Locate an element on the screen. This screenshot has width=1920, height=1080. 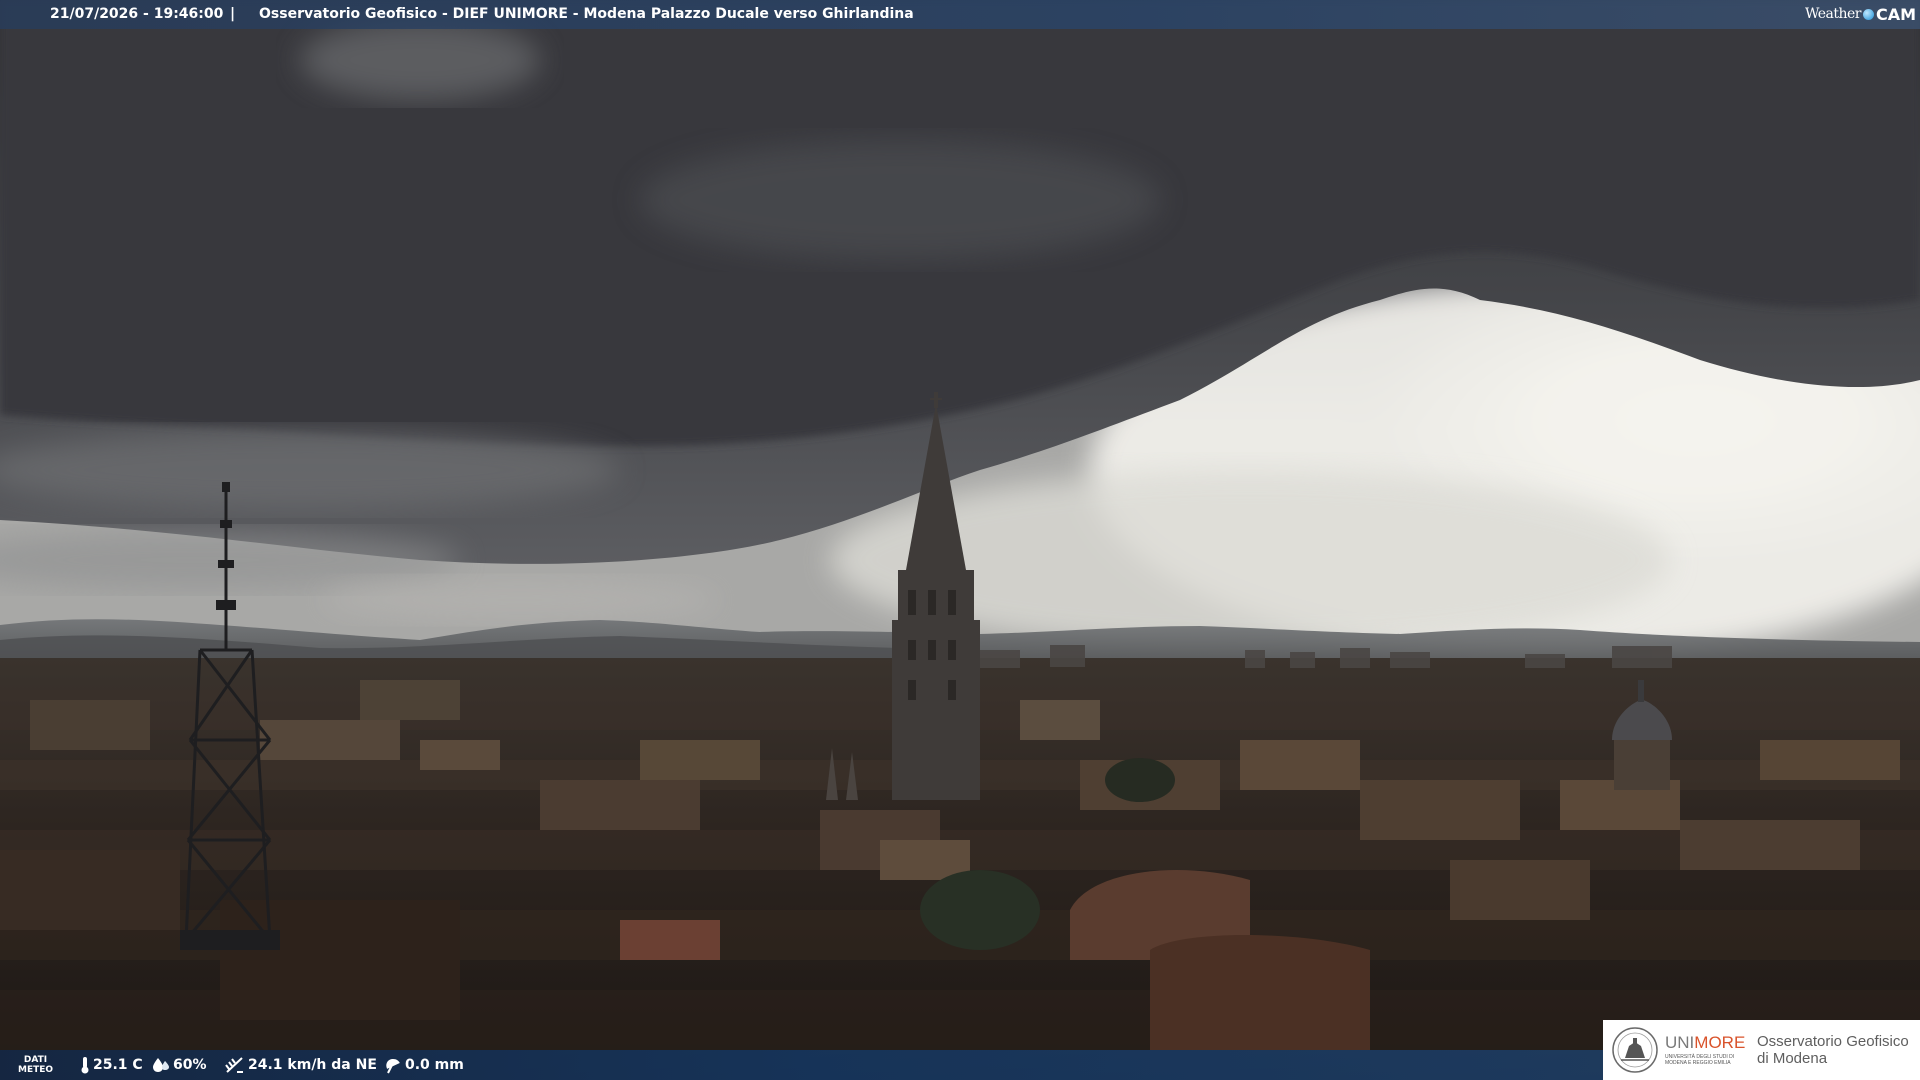
osservatorio-line2: di Modena is located at coordinates (1792, 1058).